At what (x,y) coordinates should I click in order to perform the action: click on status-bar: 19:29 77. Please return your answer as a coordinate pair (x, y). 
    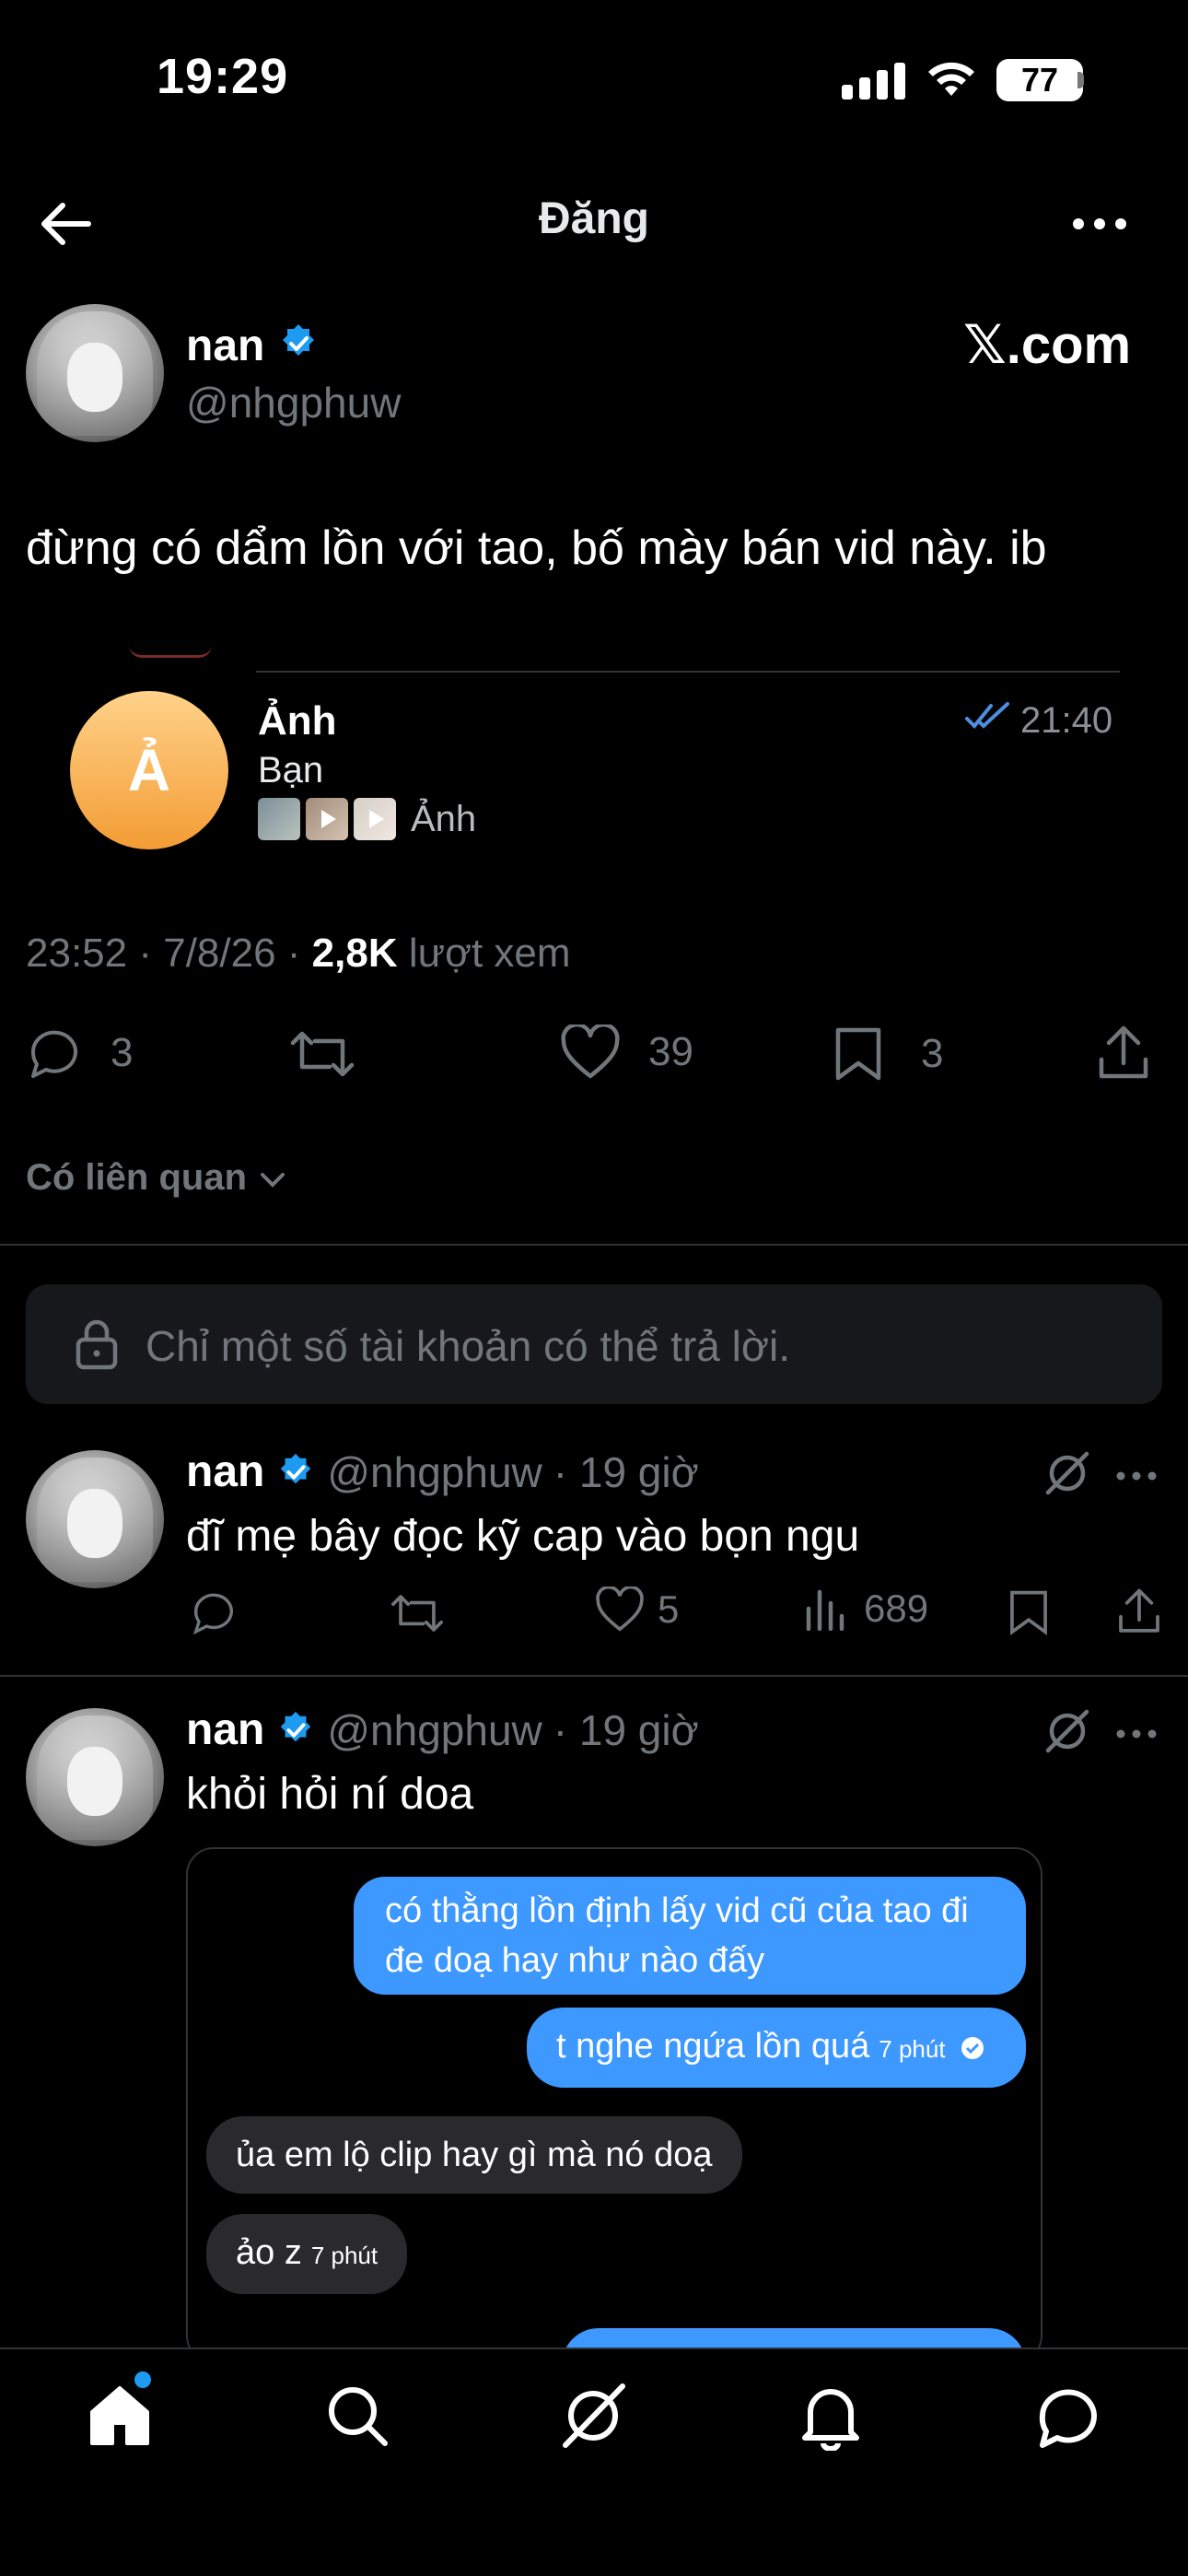
    Looking at the image, I should click on (594, 78).